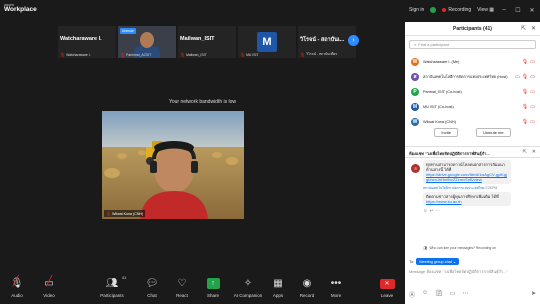 This screenshot has width=540, height=304. I want to click on participant-row: P Parimal_ISIT (Co-host) 🎙︎ ▭, so click(472, 91).